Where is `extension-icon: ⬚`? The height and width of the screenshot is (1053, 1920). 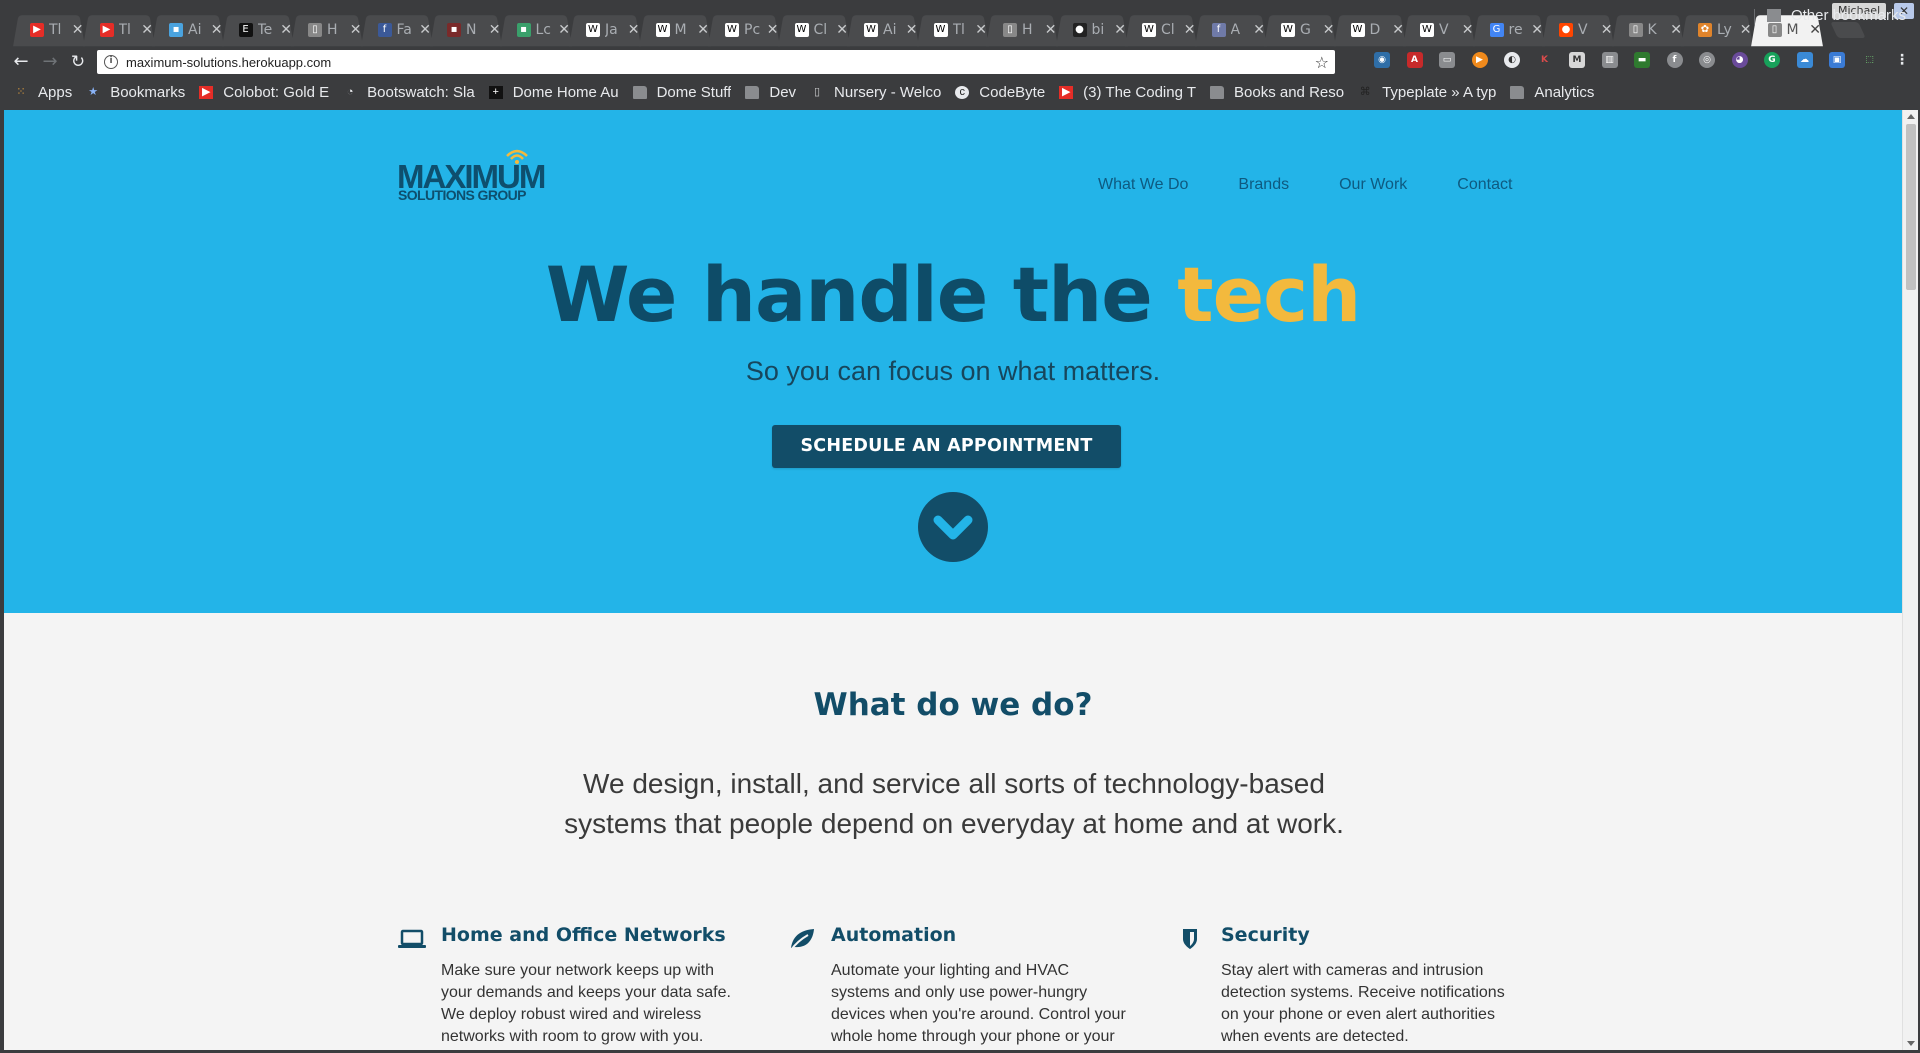 extension-icon: ⬚ is located at coordinates (1870, 60).